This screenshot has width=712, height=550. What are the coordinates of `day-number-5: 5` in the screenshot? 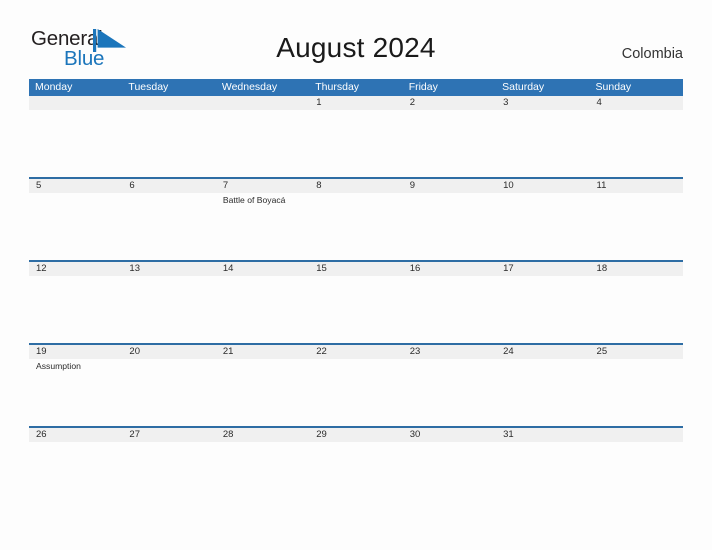 It's located at (75, 186).